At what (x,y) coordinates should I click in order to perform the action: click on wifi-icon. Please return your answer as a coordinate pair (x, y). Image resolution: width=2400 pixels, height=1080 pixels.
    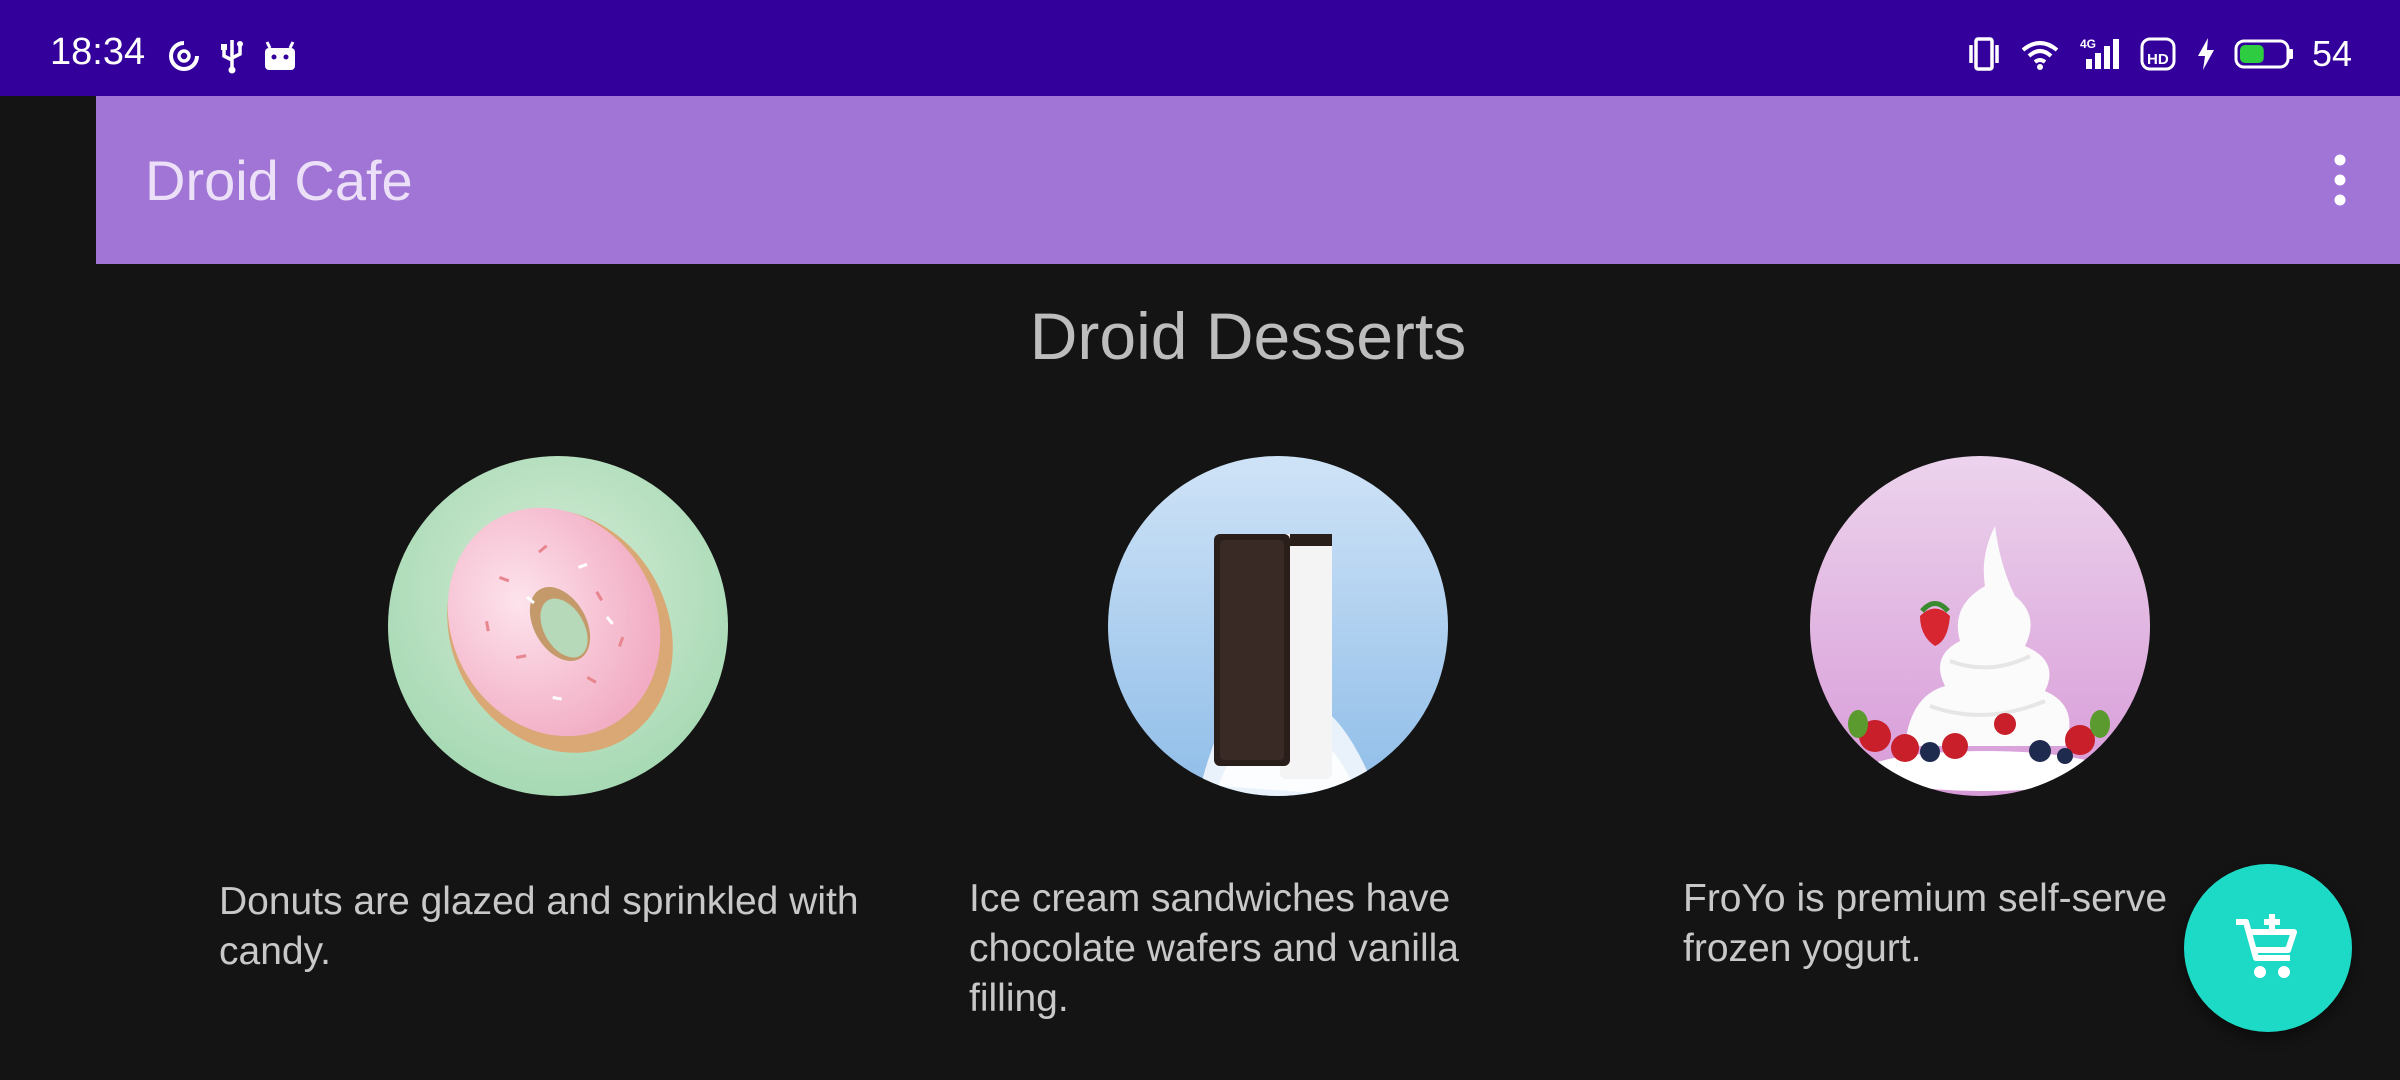
    Looking at the image, I should click on (2040, 54).